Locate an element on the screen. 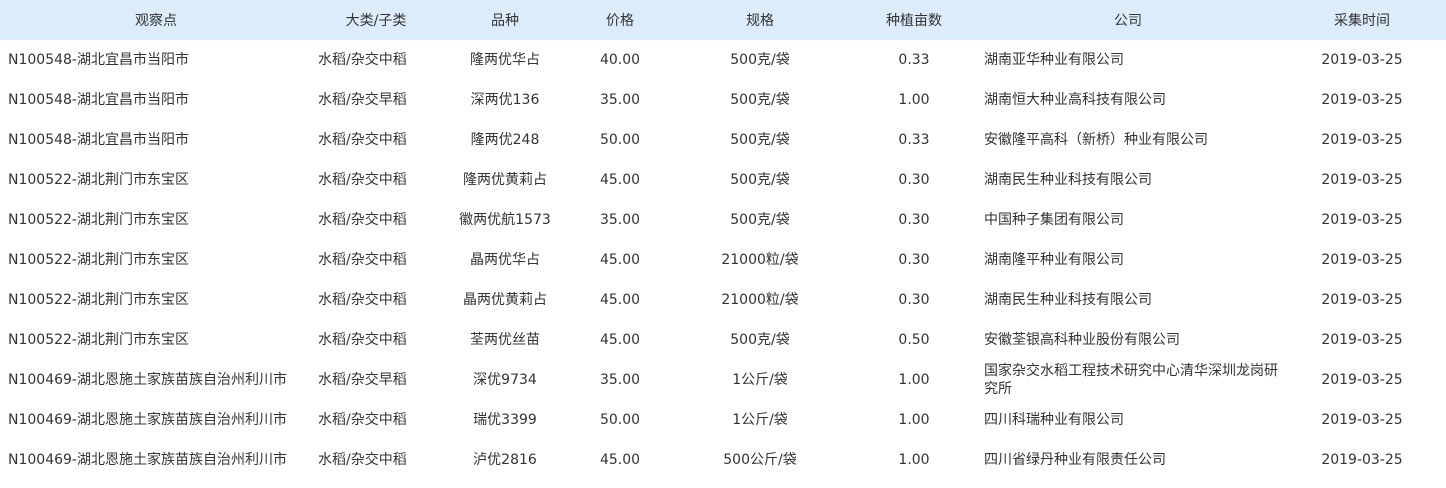 Image resolution: width=1446 pixels, height=488 pixels. cell-variety: 徽两优航1573 is located at coordinates (505, 220).